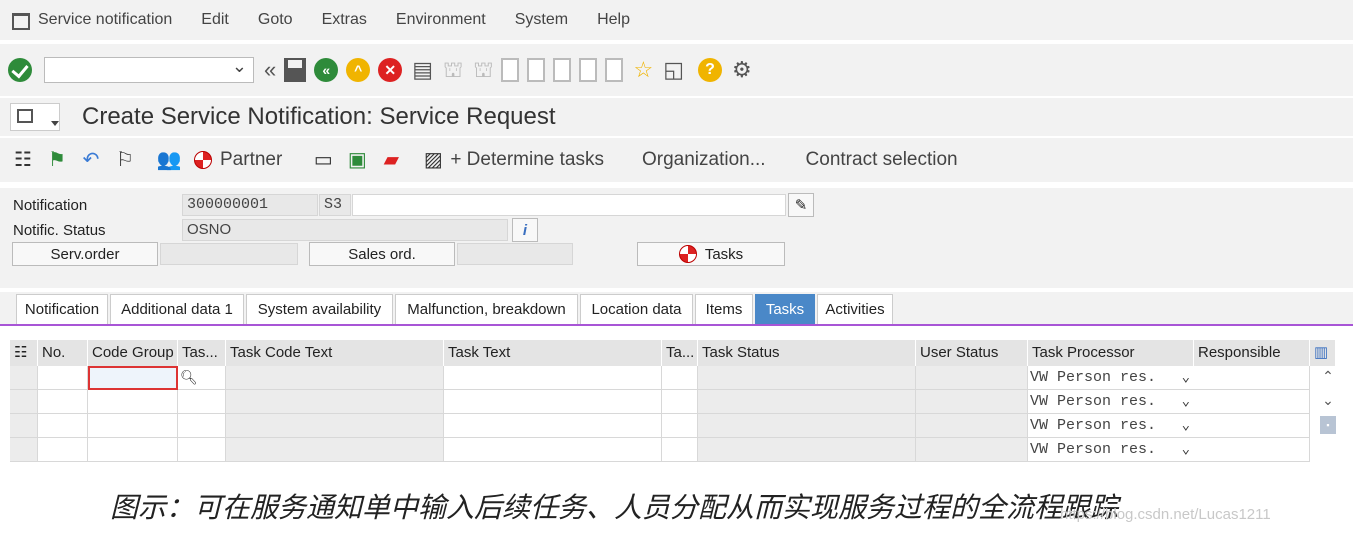  I want to click on first-page-icon, so click(510, 70).